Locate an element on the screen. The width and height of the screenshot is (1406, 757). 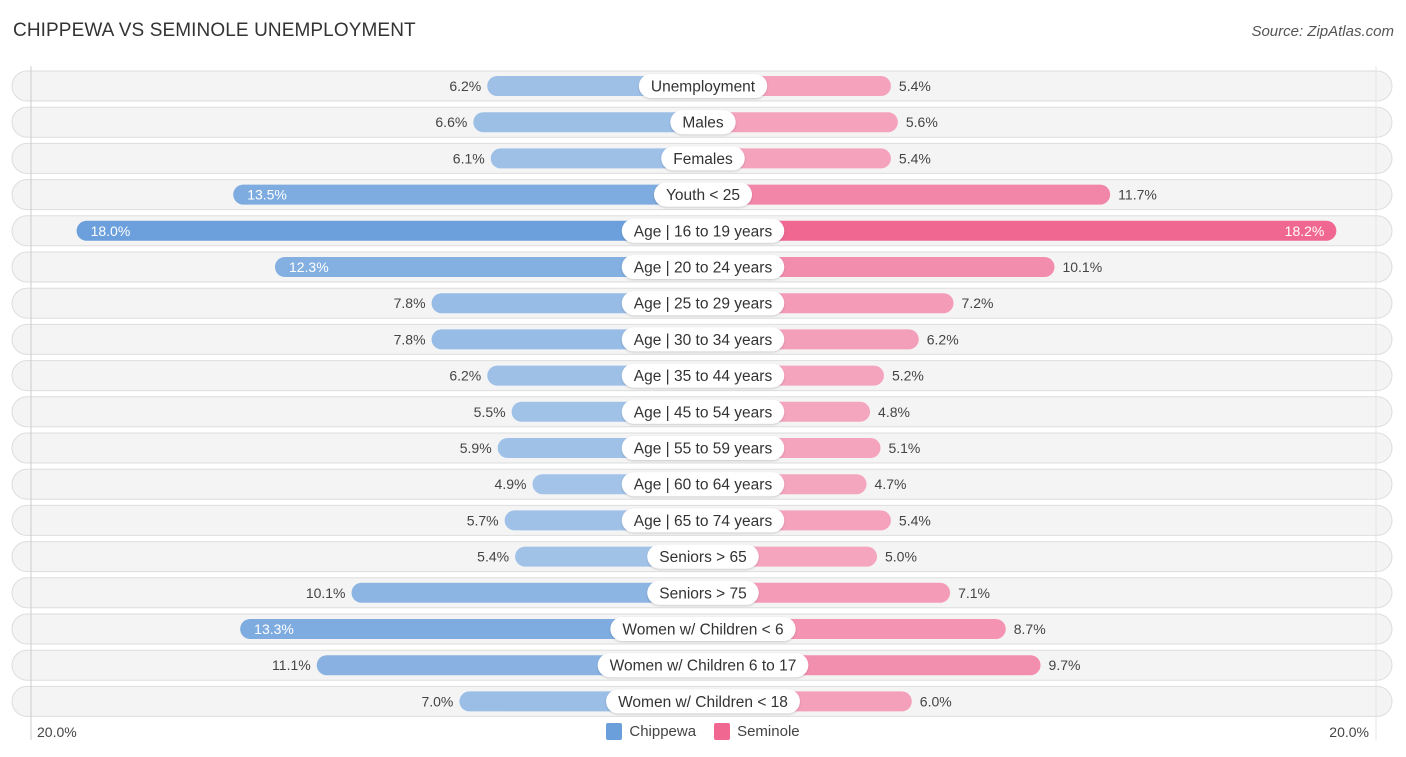
value-label-chippewa: 5.5% is located at coordinates (490, 412).